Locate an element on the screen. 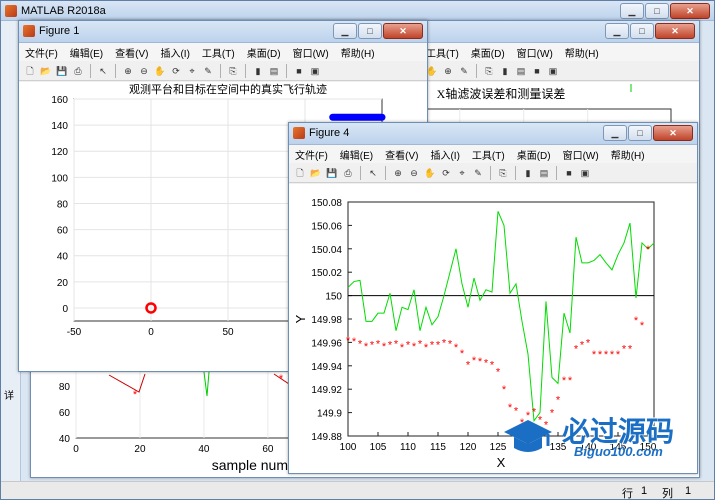 This screenshot has width=715, height=501. main-window-controls: ▁ □ ✕ is located at coordinates (665, 11).